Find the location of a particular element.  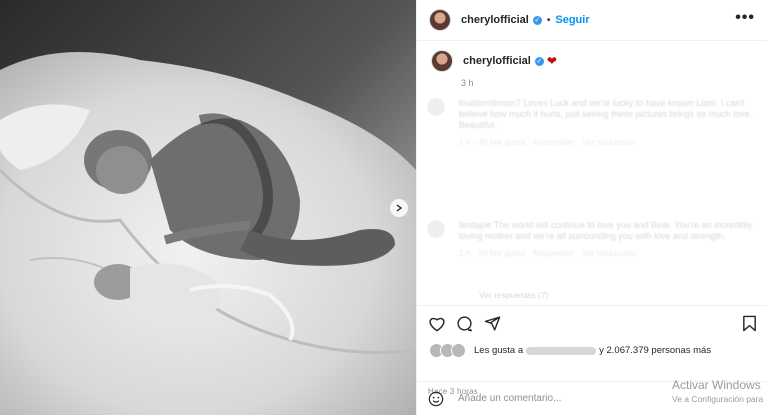

likes-summary: Les gusta a y 2.067.379 personas más is located at coordinates (570, 350).